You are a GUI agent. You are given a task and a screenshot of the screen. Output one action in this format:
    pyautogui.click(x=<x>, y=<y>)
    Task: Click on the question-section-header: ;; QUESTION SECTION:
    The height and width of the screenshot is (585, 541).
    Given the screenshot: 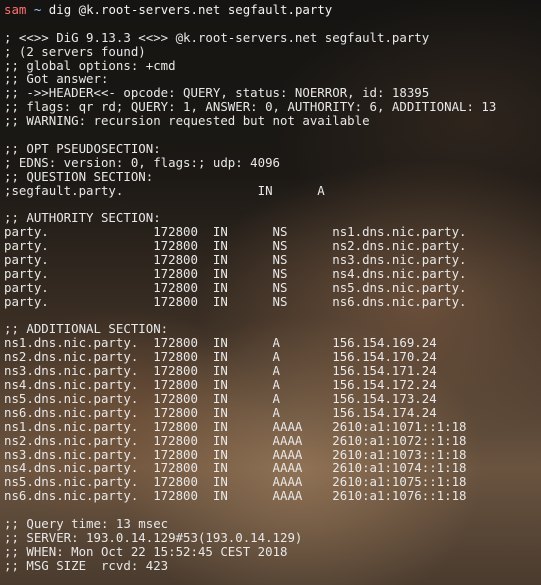 What is the action you would take?
    pyautogui.click(x=79, y=176)
    